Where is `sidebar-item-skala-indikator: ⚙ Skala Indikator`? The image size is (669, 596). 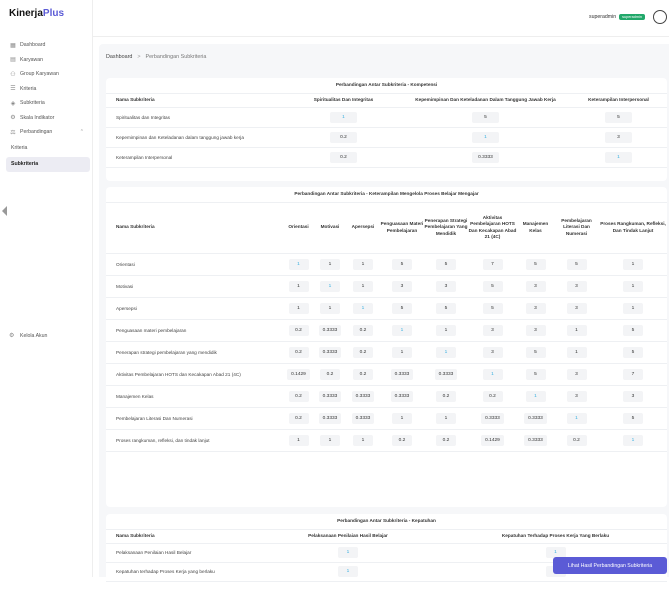 sidebar-item-skala-indikator: ⚙ Skala Indikator is located at coordinates (48, 118).